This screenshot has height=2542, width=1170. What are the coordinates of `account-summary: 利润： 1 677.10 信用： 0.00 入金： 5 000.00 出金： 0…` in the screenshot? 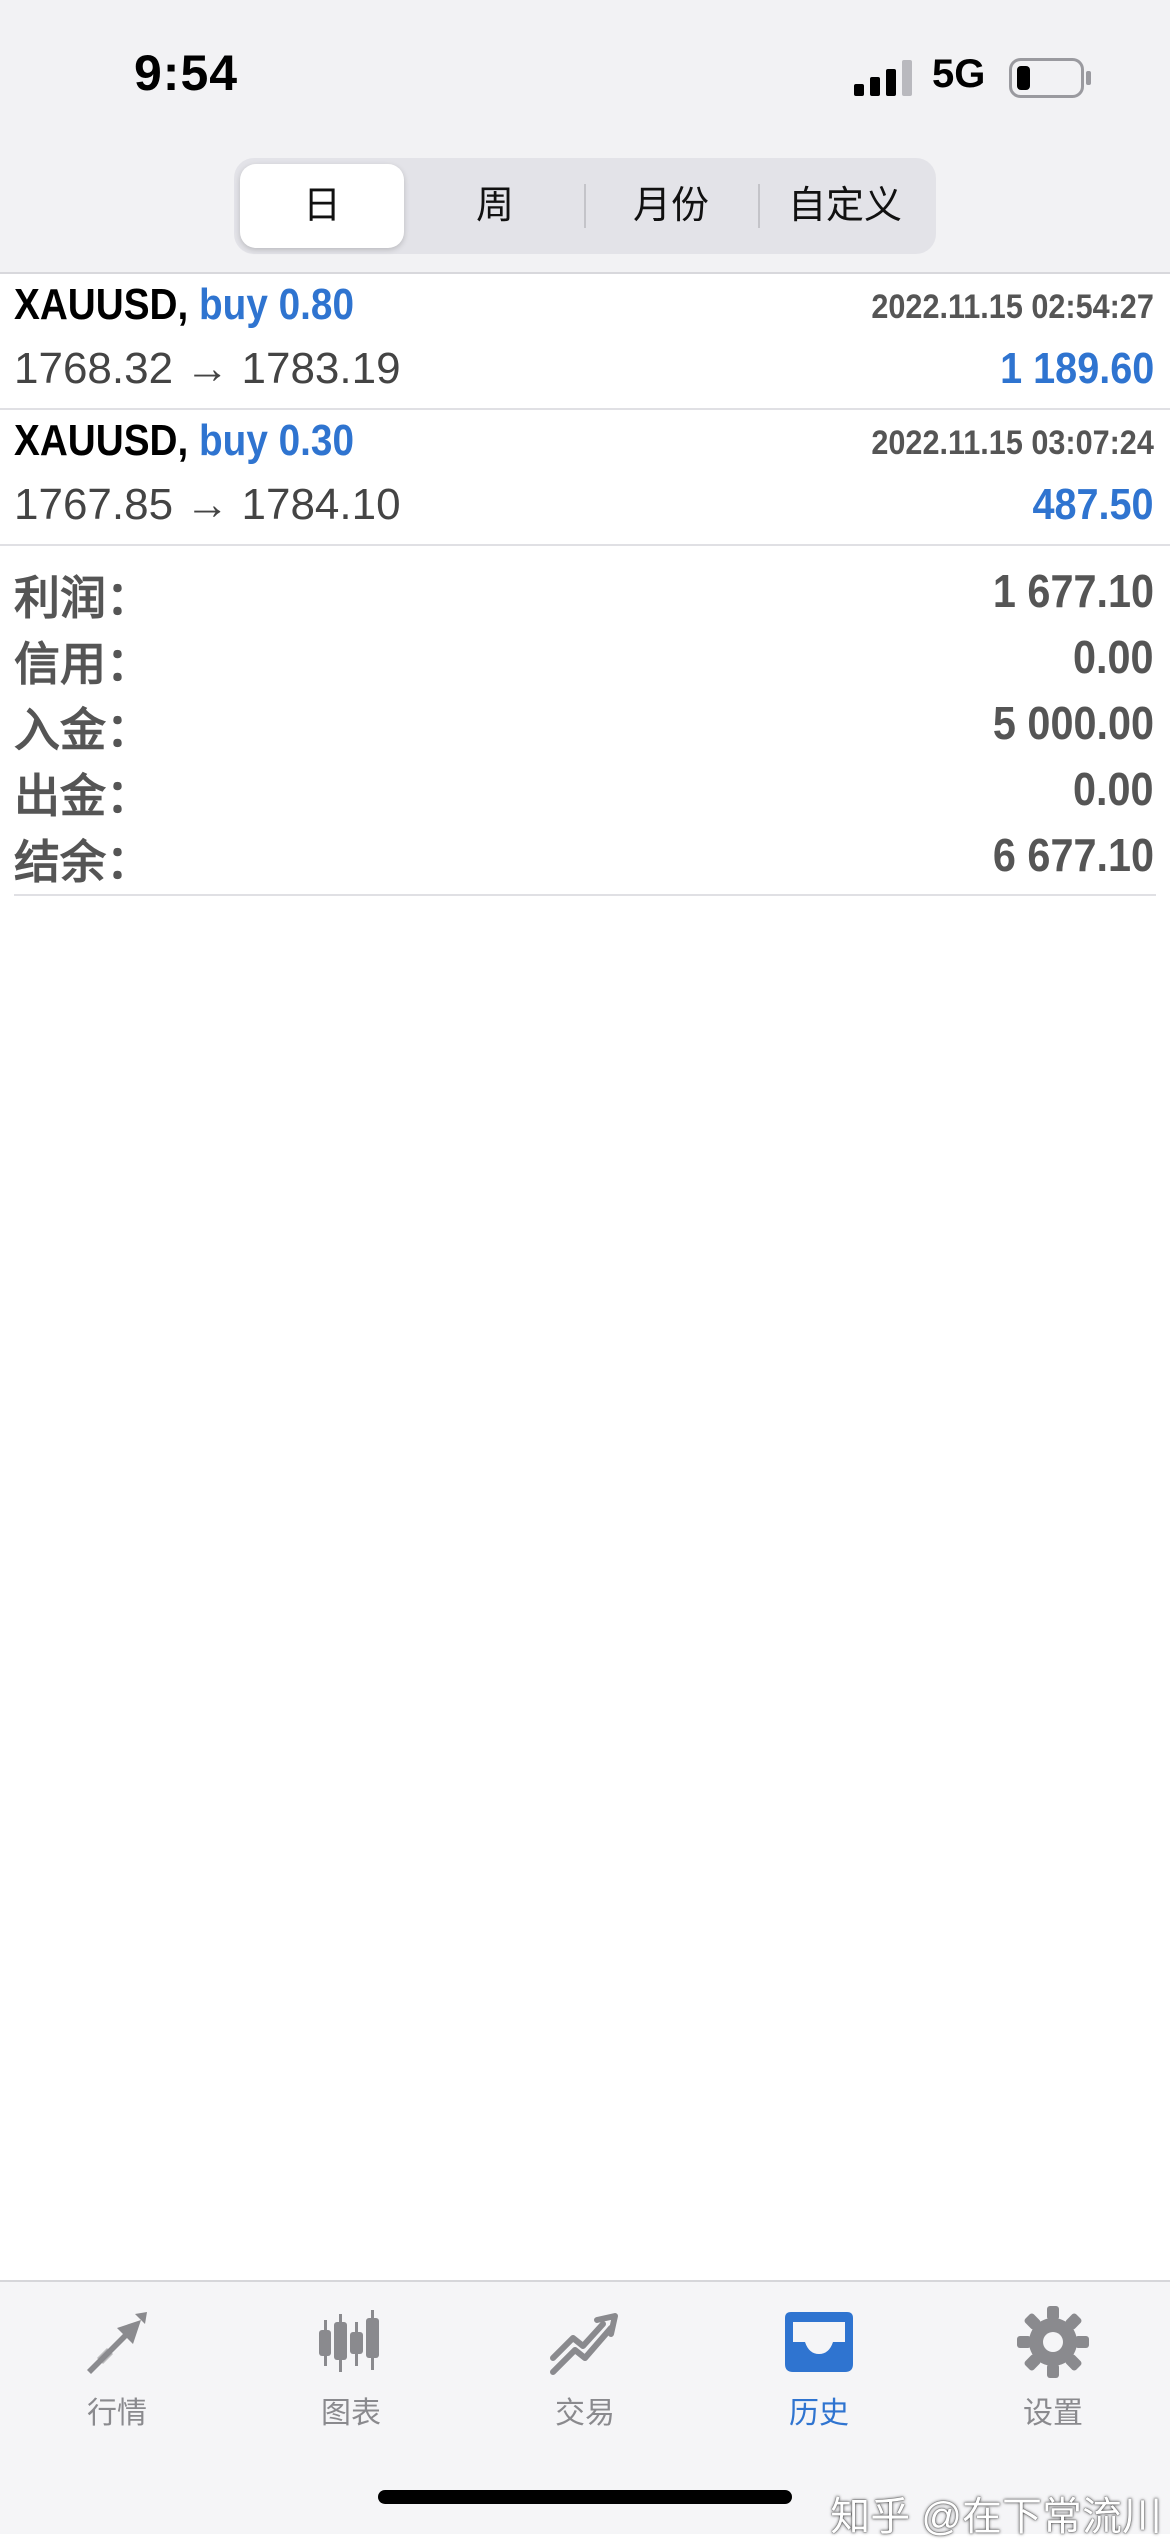 It's located at (585, 721).